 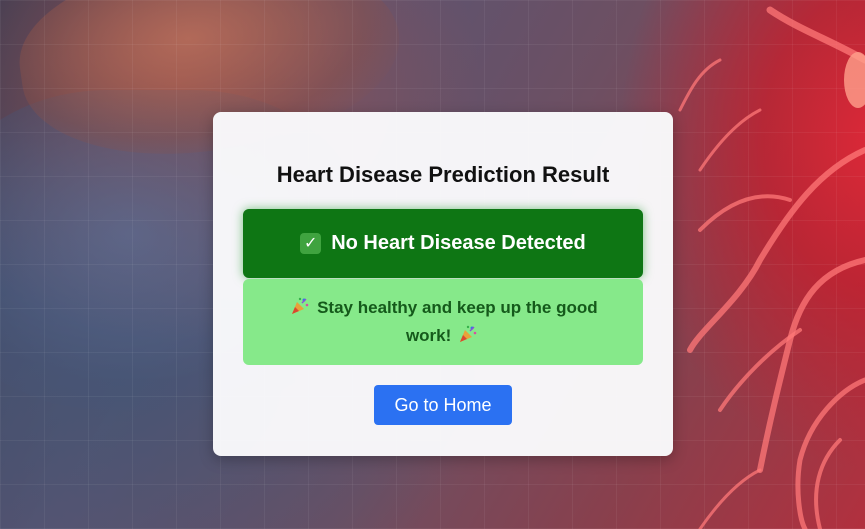 I want to click on result-message: Stay healthy and keep up the good work!, so click(x=443, y=322).